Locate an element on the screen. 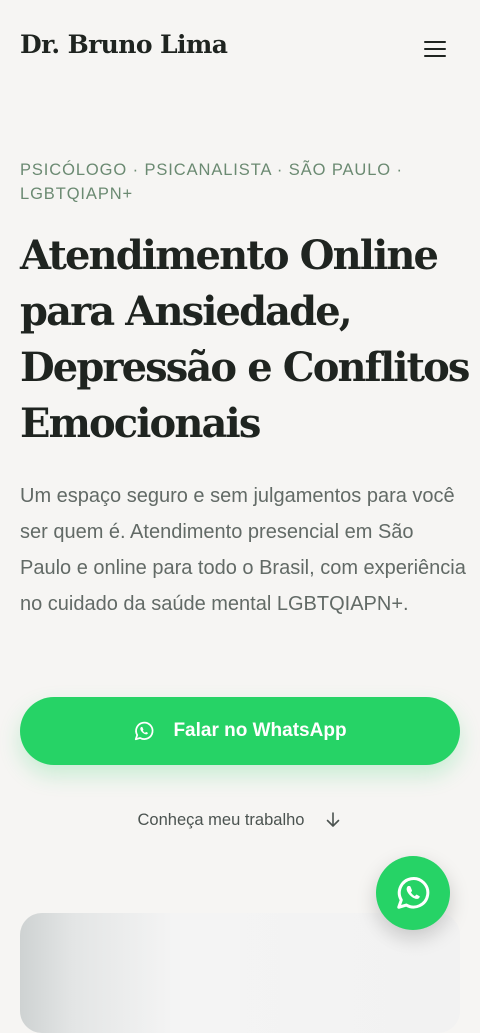 This screenshot has width=480, height=1033. site-logo-text: Dr. Bruno Lima is located at coordinates (124, 44).